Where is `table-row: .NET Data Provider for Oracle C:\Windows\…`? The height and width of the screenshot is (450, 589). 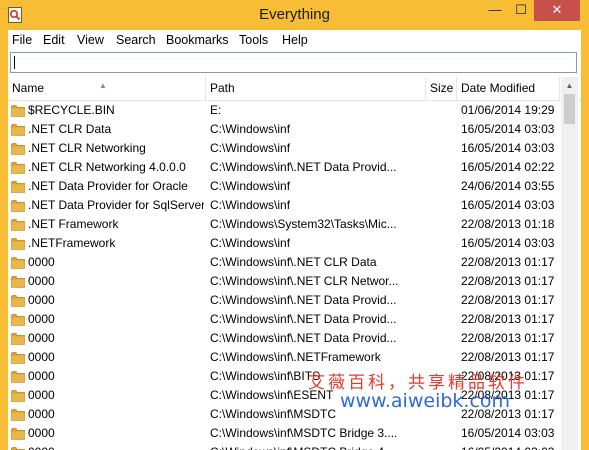 table-row: .NET Data Provider for Oracle C:\Windows\… is located at coordinates (284, 186).